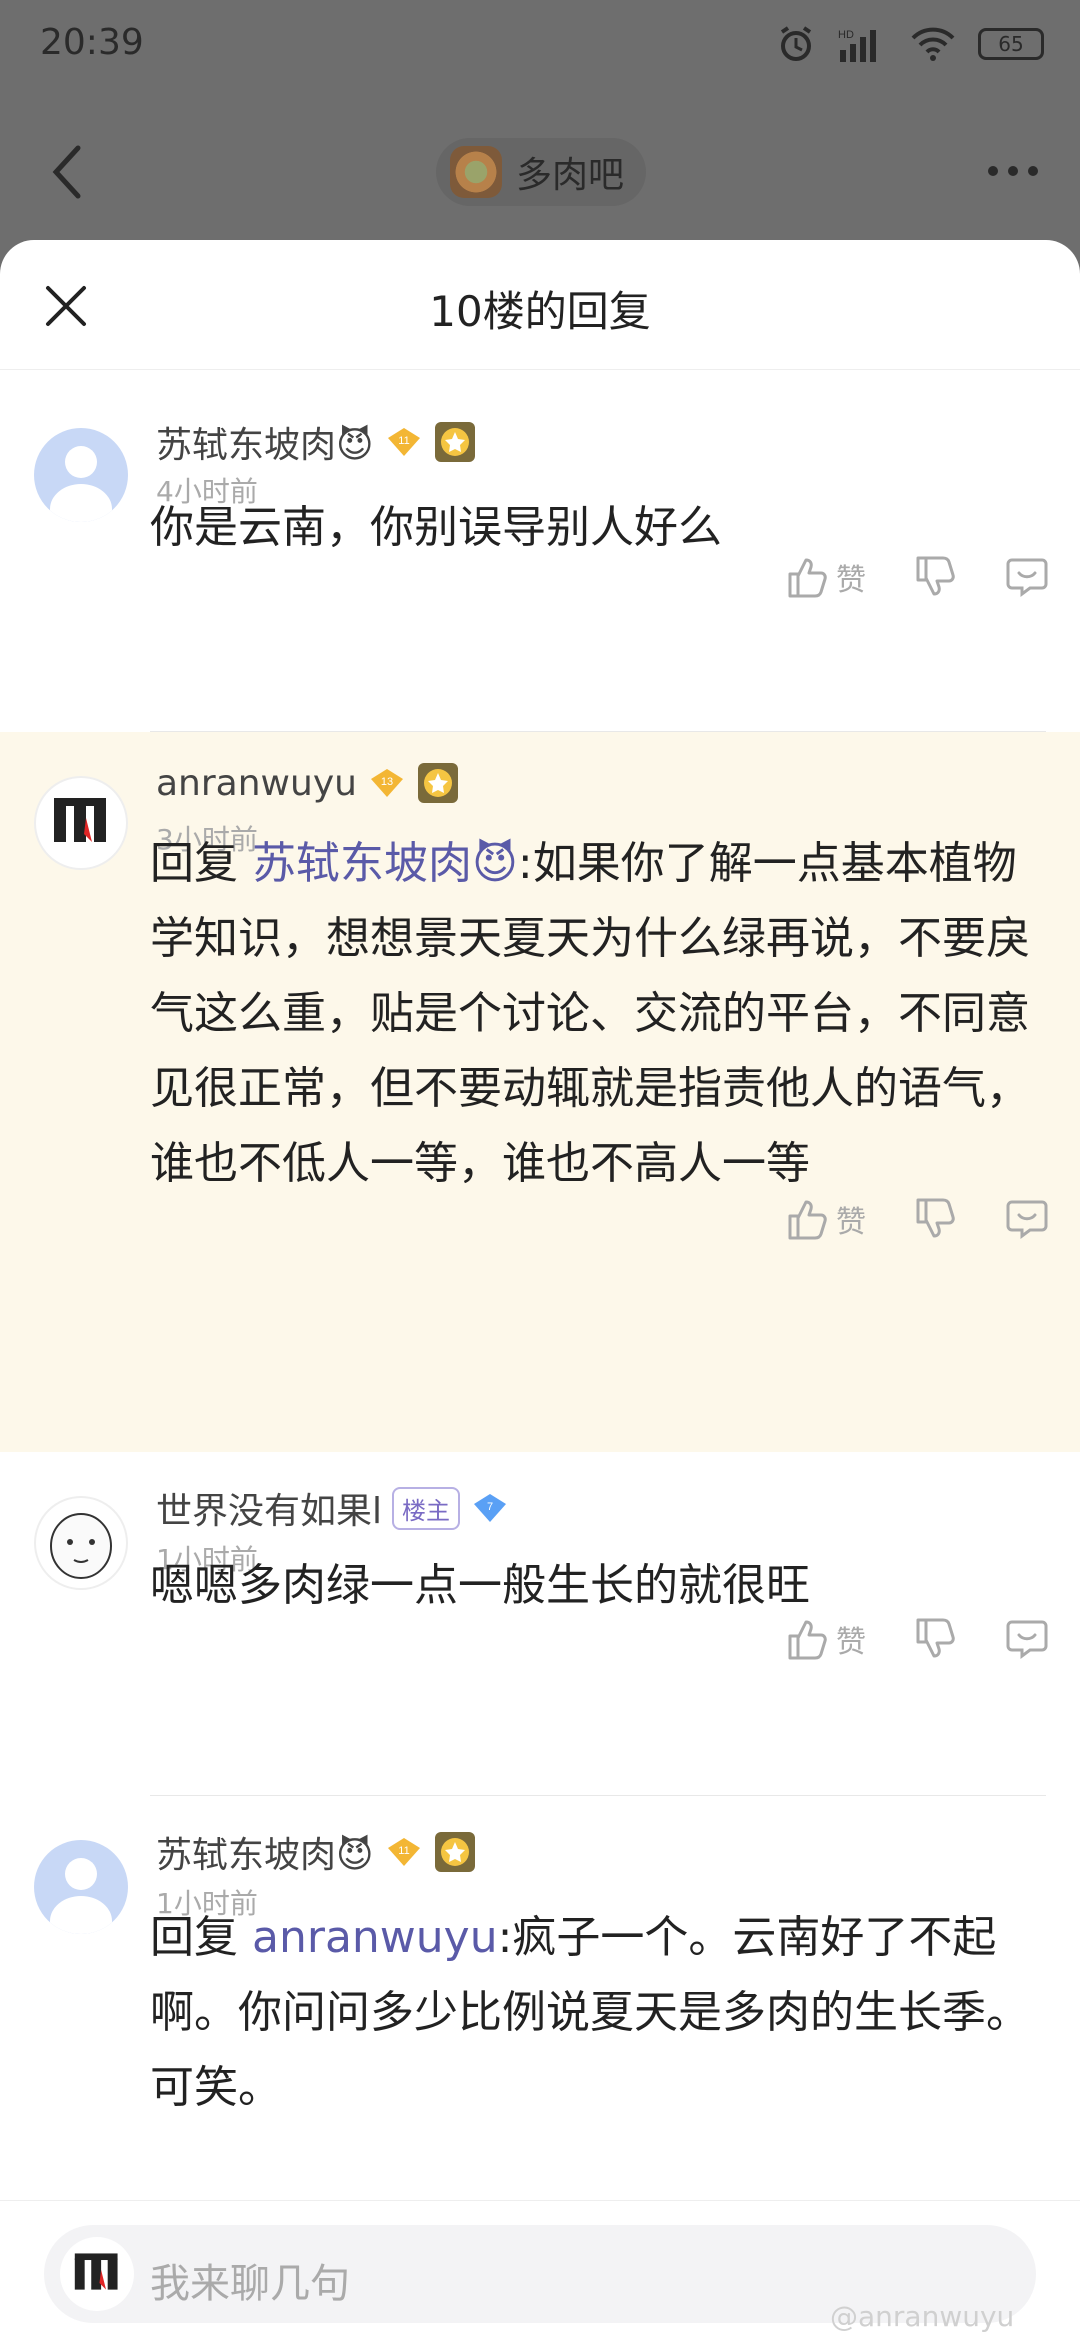 This screenshot has width=1080, height=2340. I want to click on forum-name: 多肉吧, so click(570, 175).